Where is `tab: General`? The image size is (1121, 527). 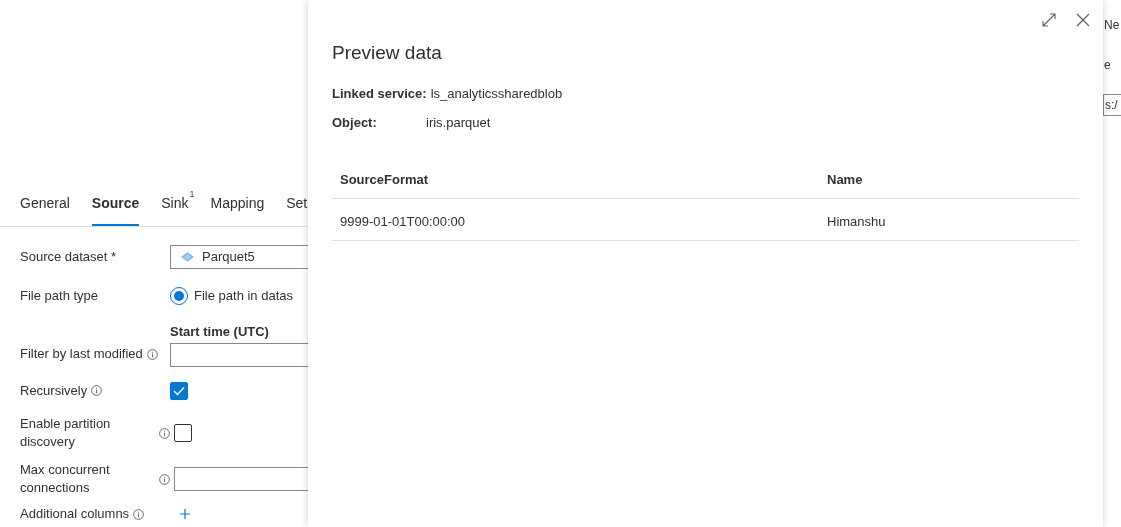
tab: General is located at coordinates (45, 204).